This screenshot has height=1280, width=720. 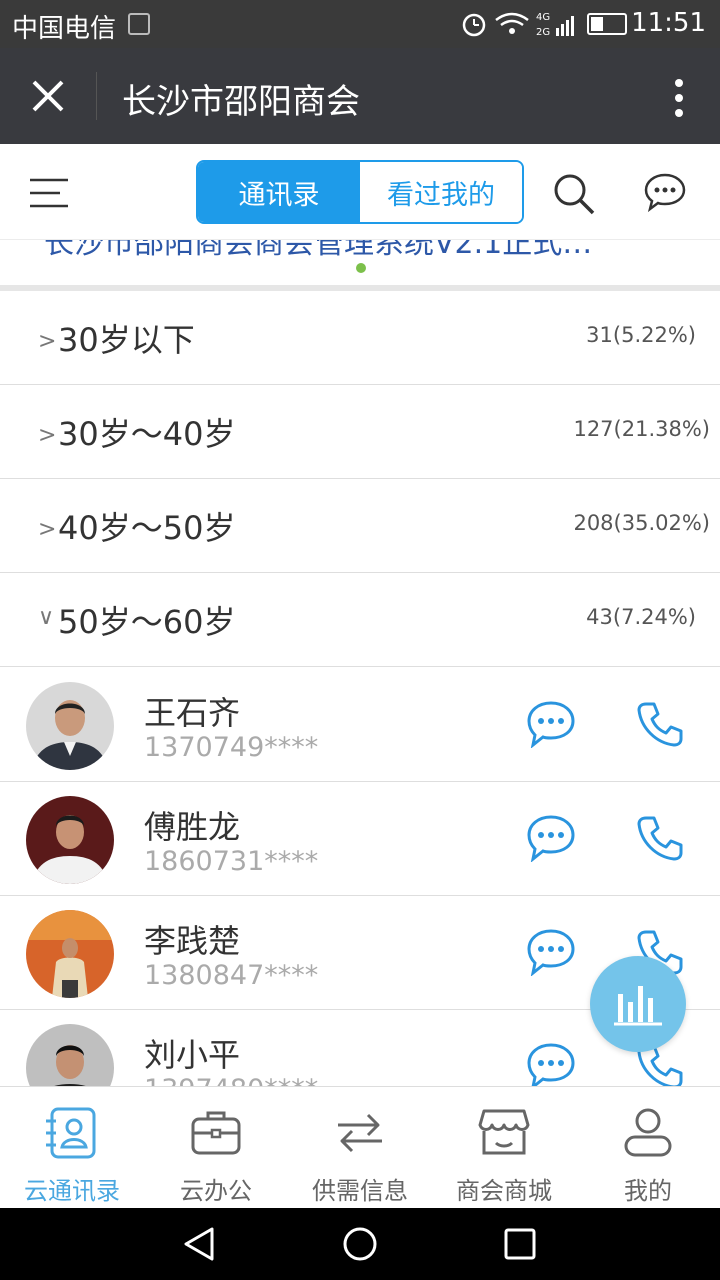 I want to click on close-icon, so click(x=48, y=96).